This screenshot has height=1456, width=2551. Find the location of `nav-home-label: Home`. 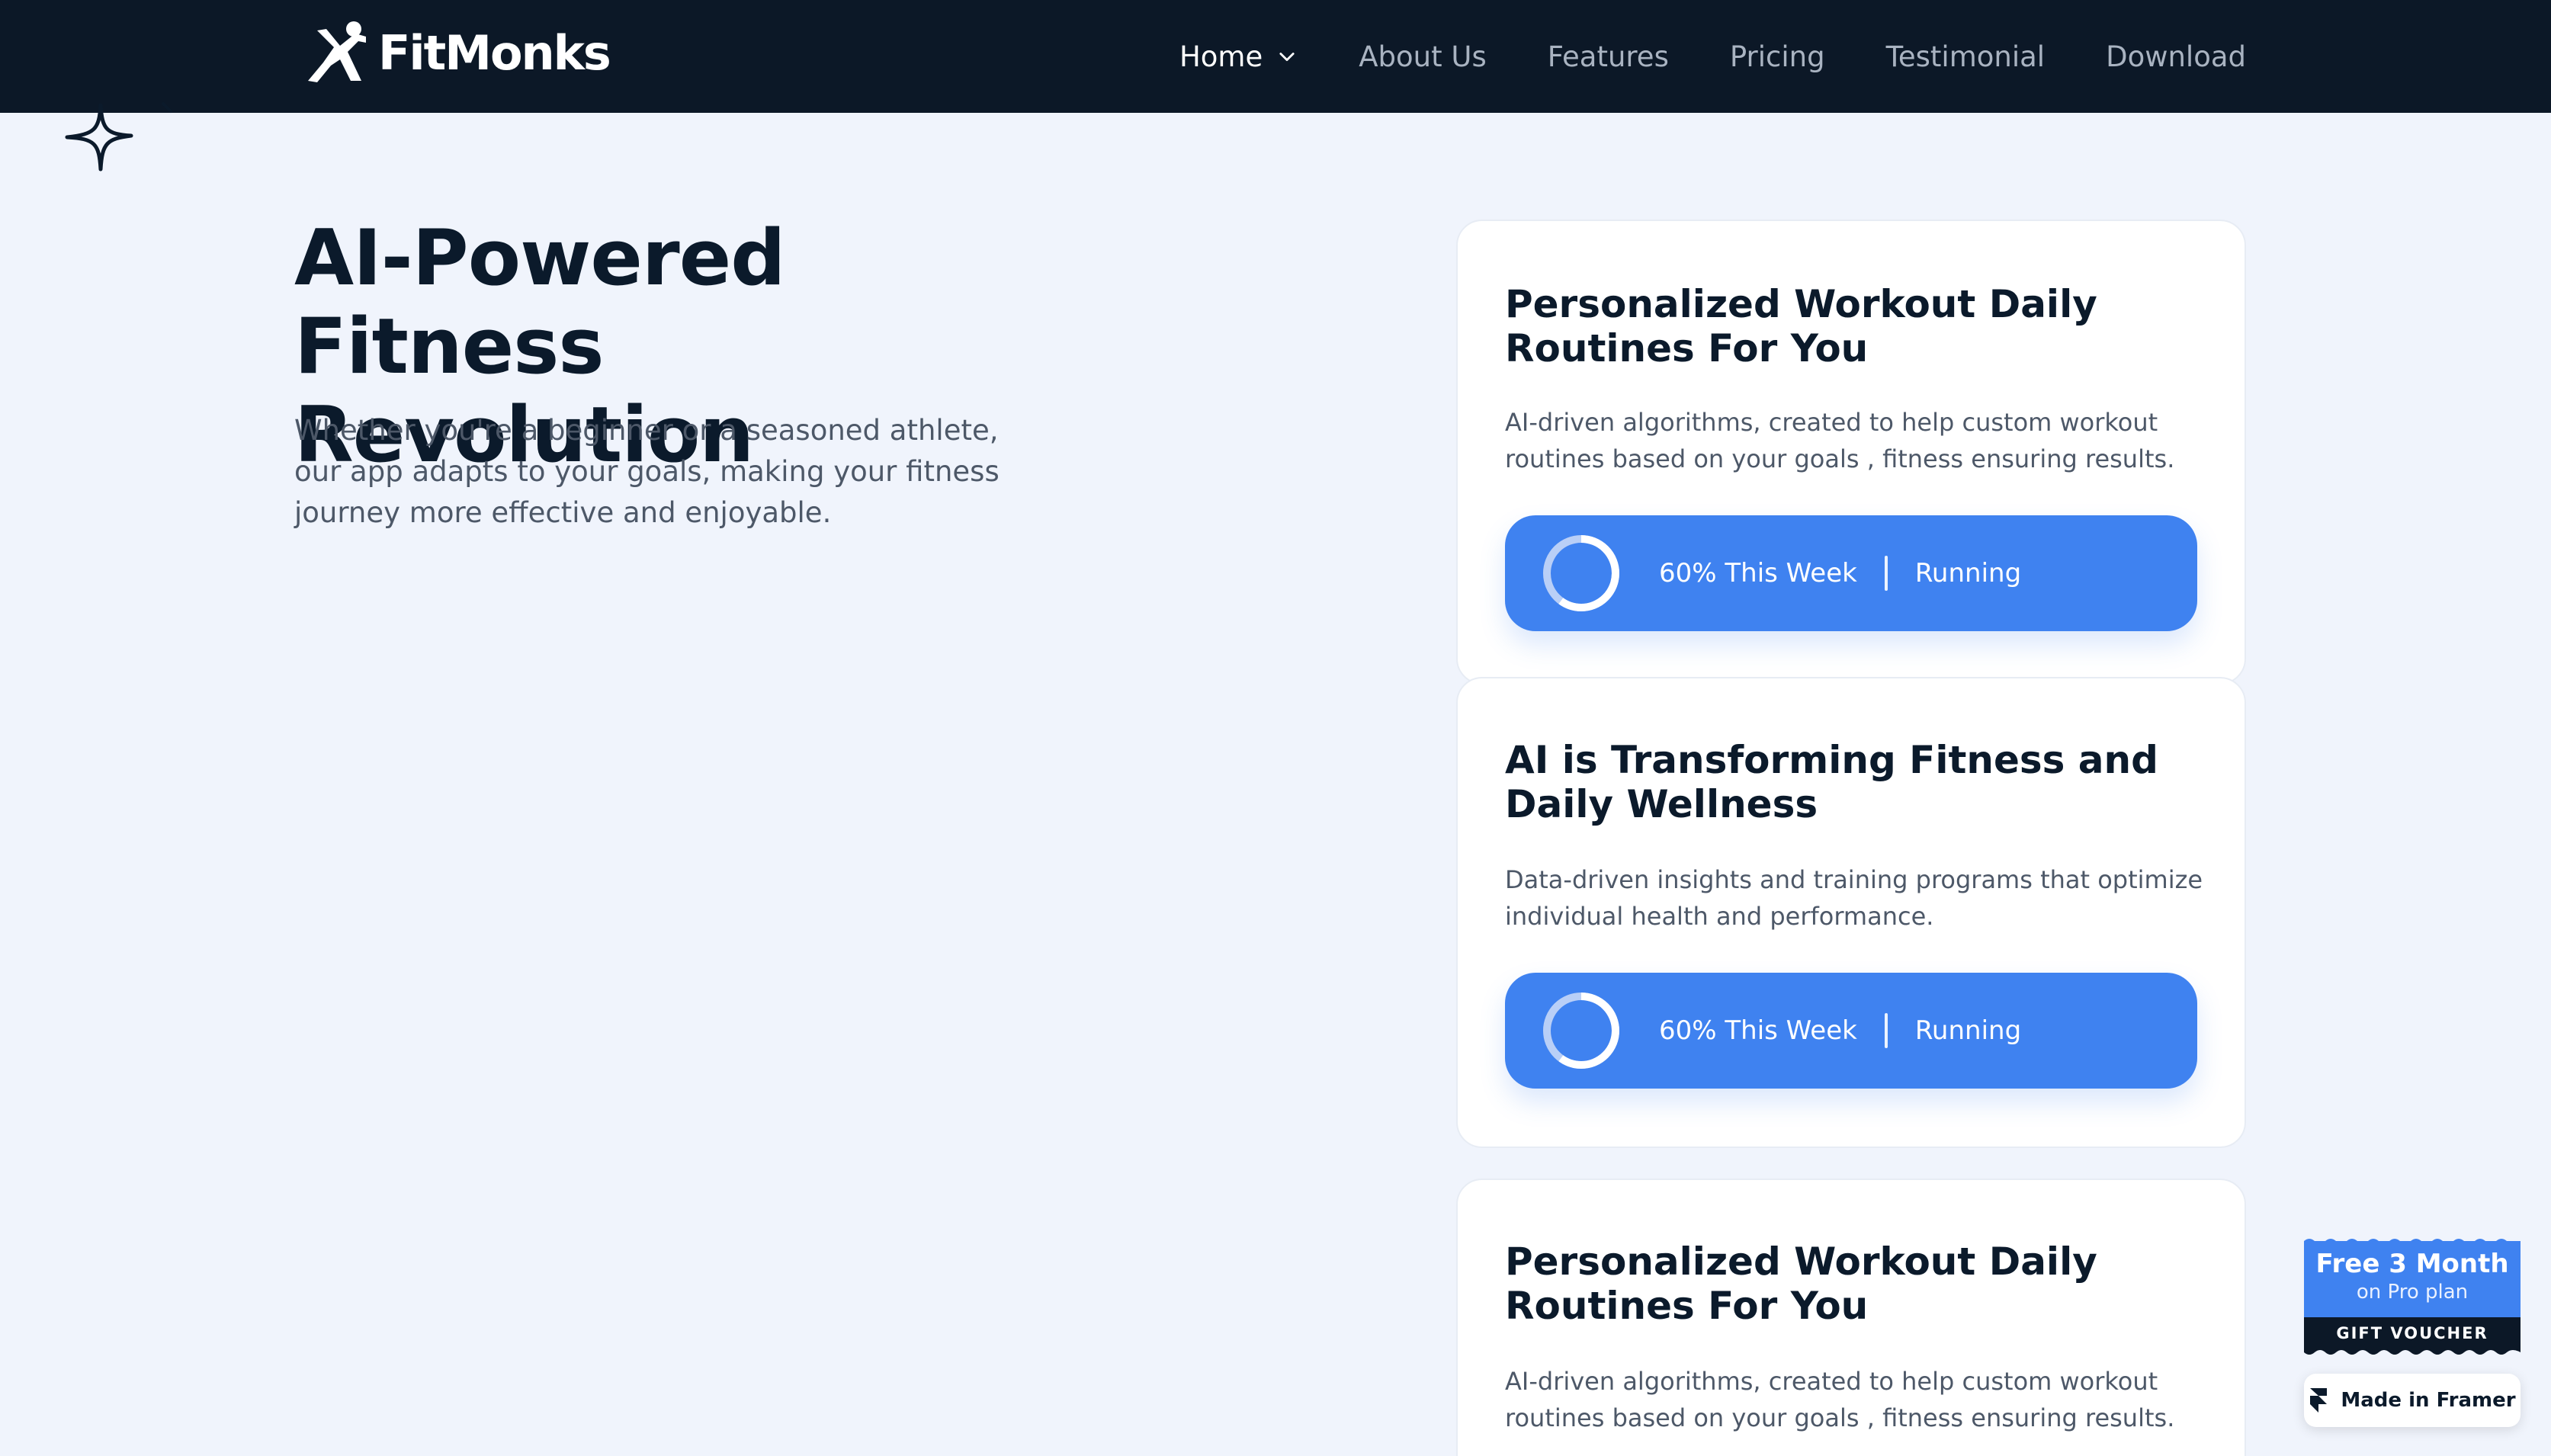

nav-home-label: Home is located at coordinates (1221, 56).